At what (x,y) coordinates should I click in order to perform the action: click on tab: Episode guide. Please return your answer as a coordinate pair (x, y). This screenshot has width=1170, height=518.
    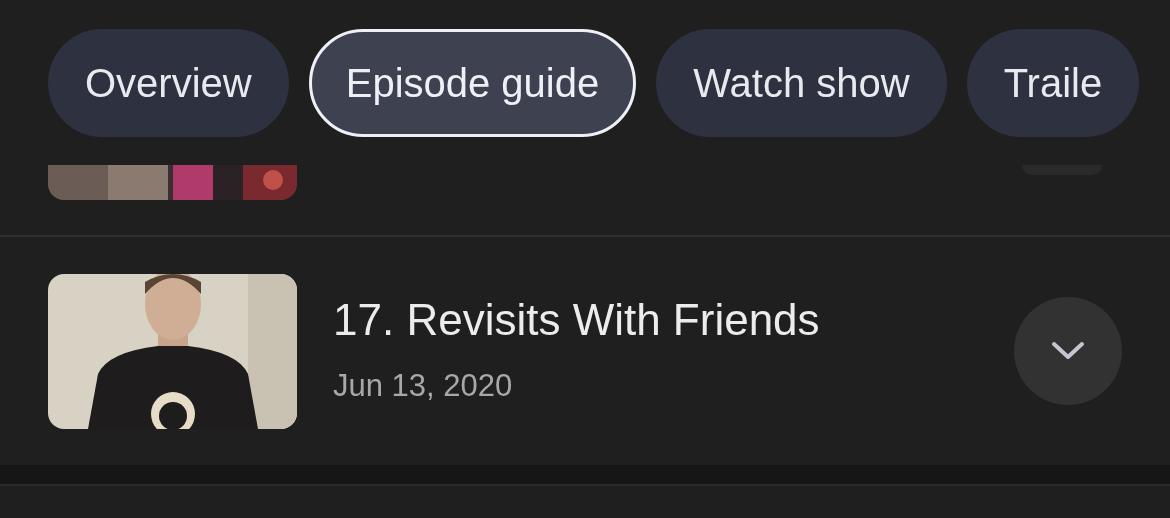
    Looking at the image, I should click on (472, 82).